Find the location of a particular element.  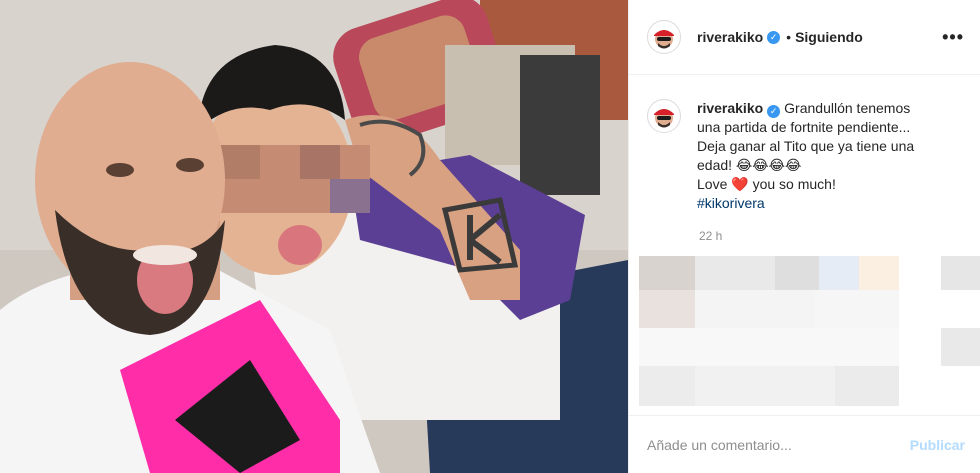

caption-line-4: edad! 😂😂😂😂 is located at coordinates (749, 165).